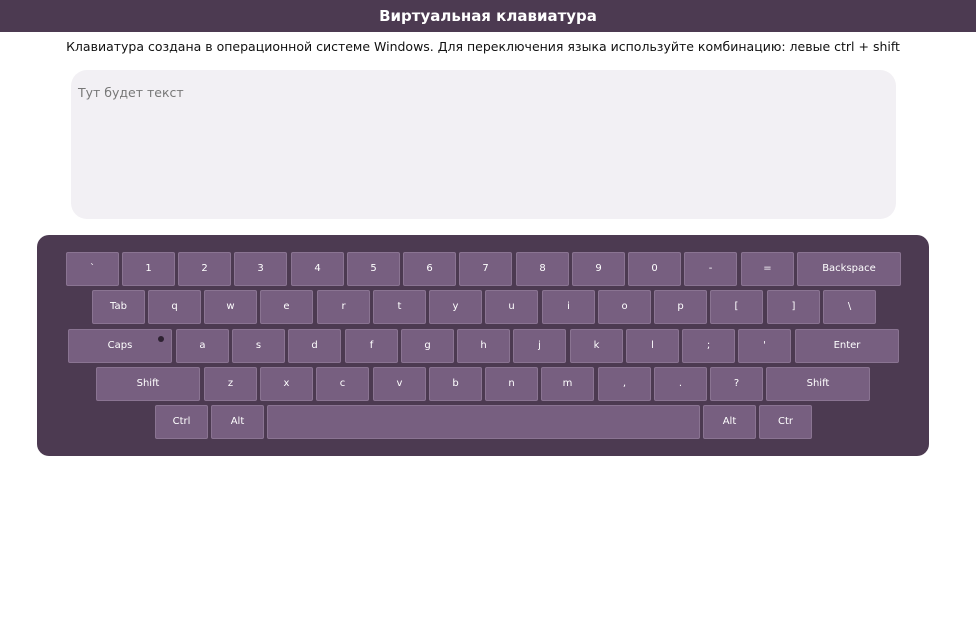 Image resolution: width=976 pixels, height=636 pixels. I want to click on key-8: 8, so click(542, 269).